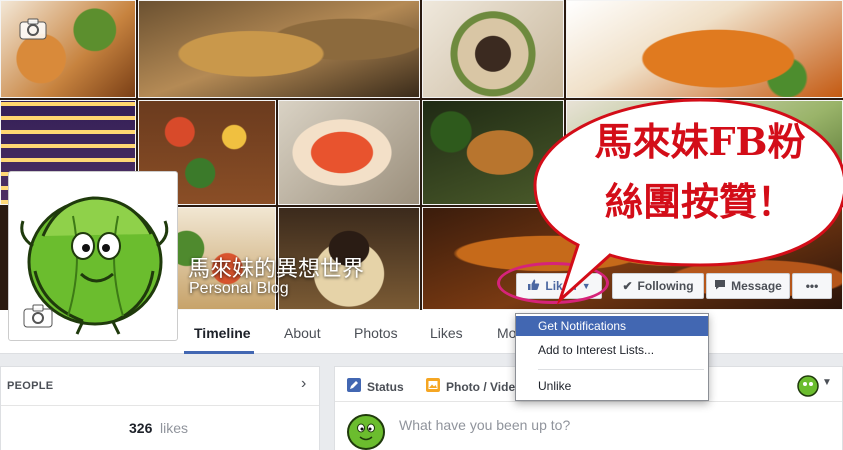  I want to click on chevron-right-icon: ›, so click(303, 384).